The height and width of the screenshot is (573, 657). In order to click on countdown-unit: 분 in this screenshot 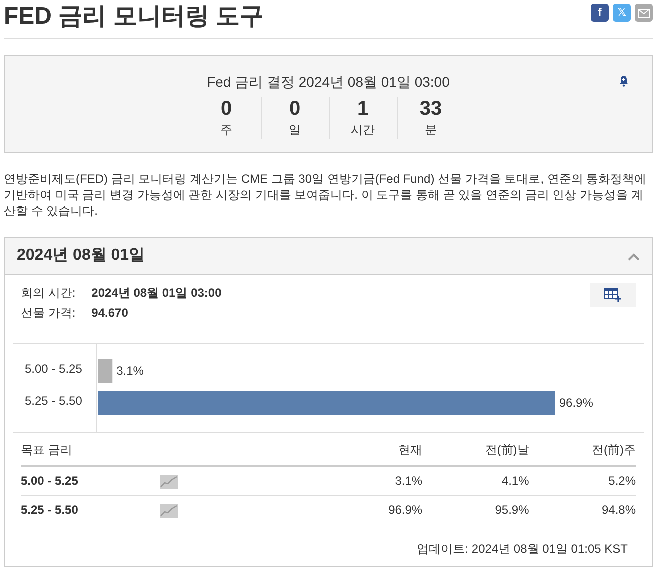, I will do `click(431, 130)`.